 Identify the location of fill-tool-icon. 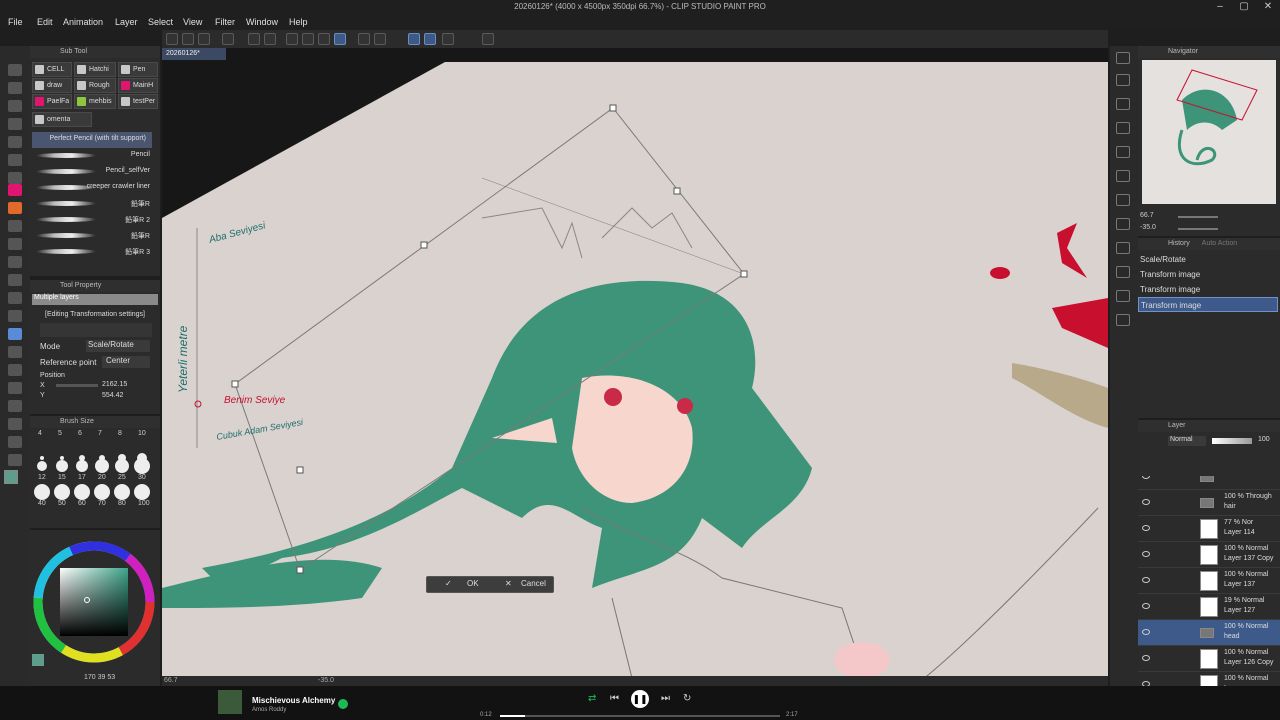
(15, 316).